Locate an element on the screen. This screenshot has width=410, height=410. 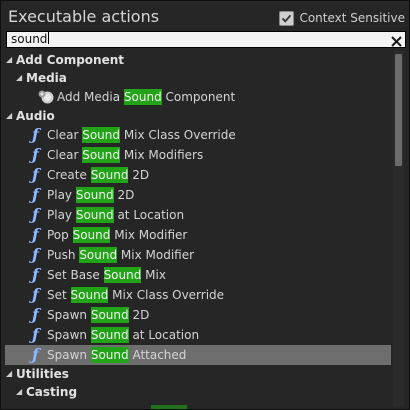
category-add-component: ◢ Add Component is located at coordinates (198, 60).